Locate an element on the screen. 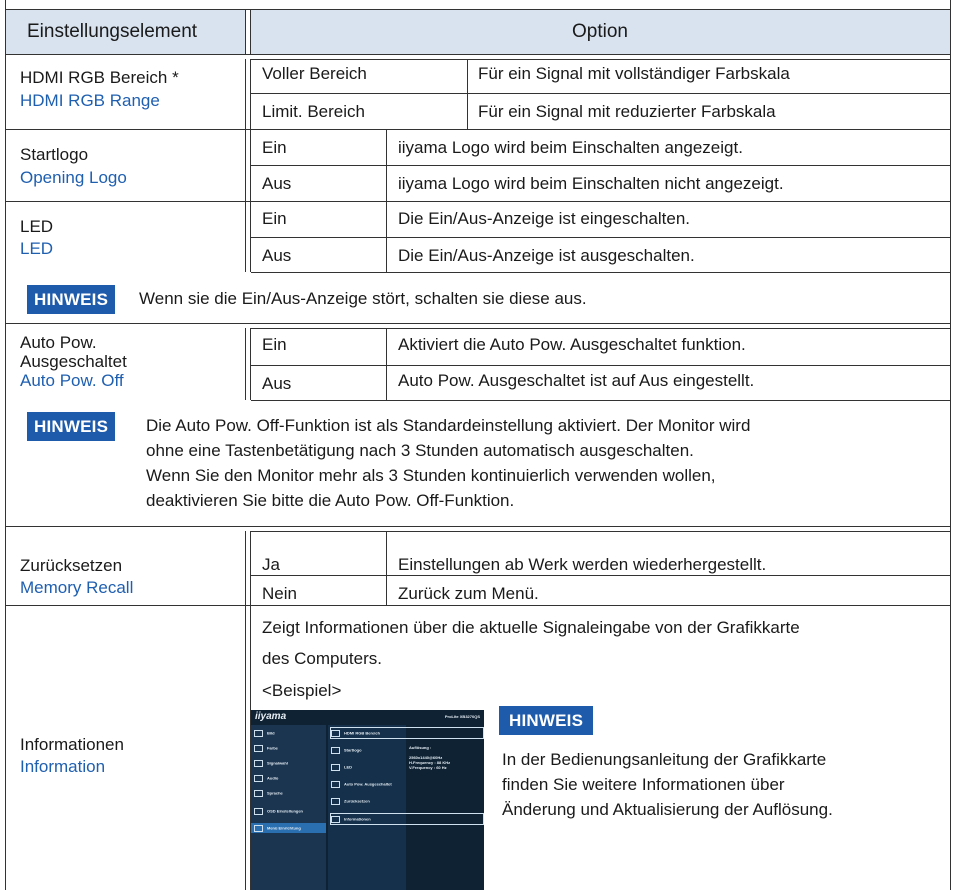 The height and width of the screenshot is (890, 955). osd-submenu-item: Startlogo is located at coordinates (346, 750).